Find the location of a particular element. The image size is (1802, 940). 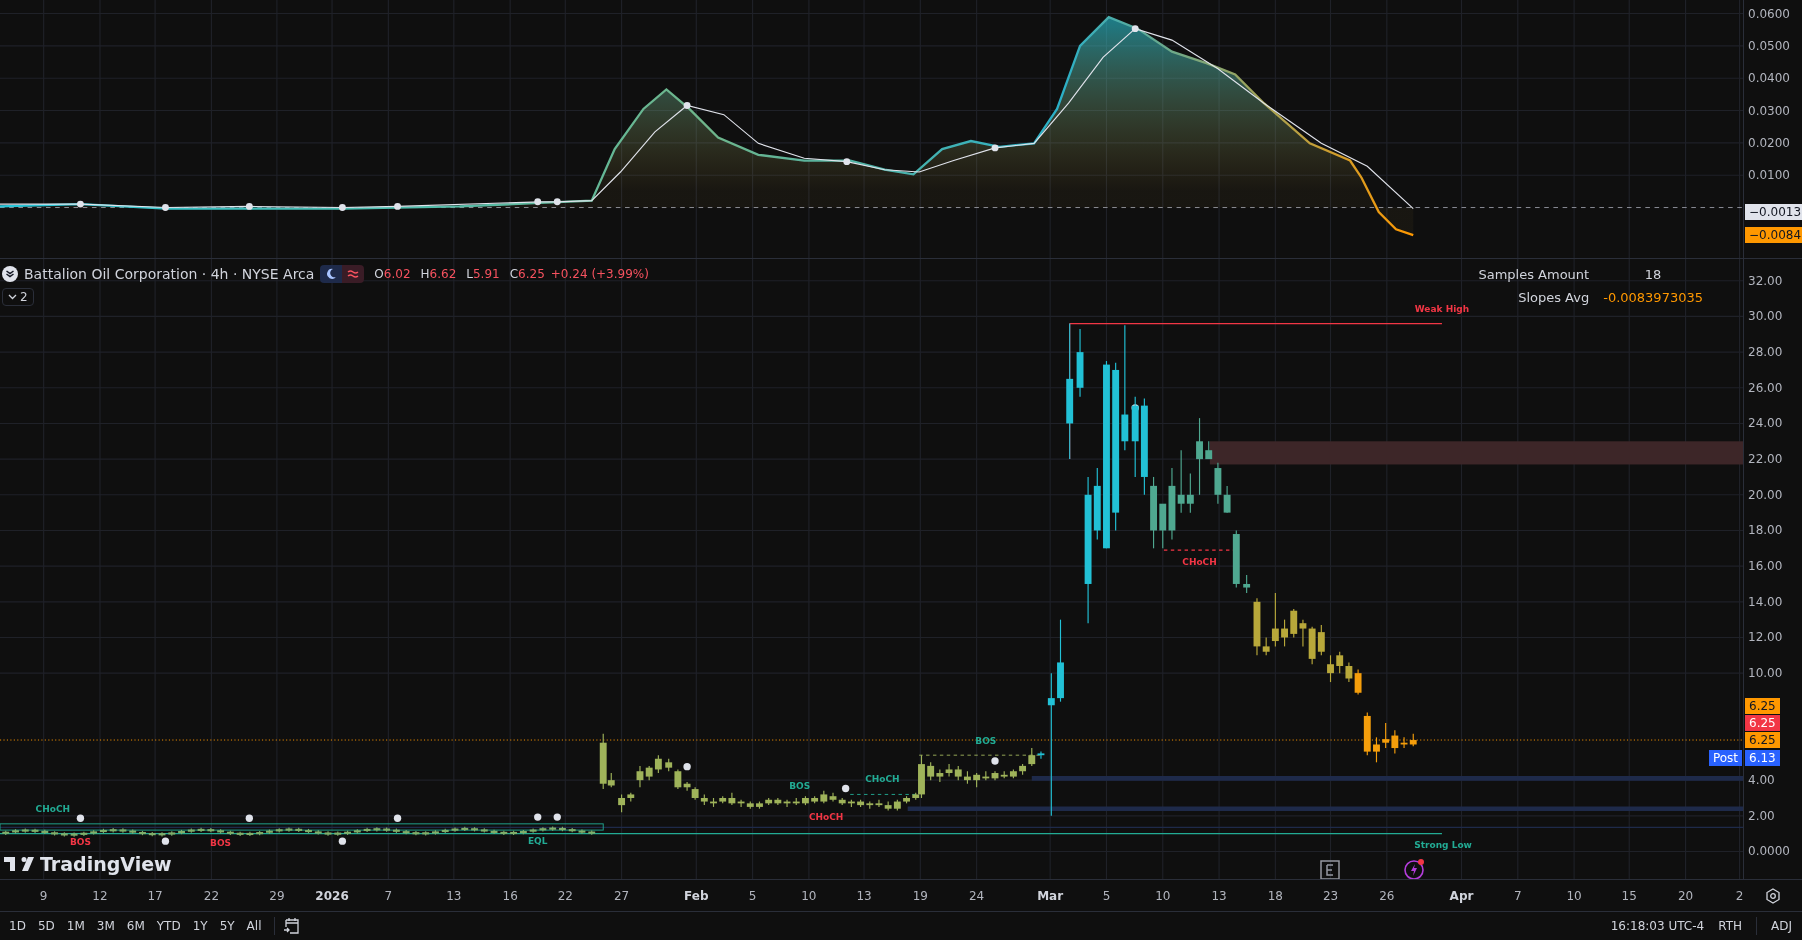

stat-value: 18 is located at coordinates (1653, 274).